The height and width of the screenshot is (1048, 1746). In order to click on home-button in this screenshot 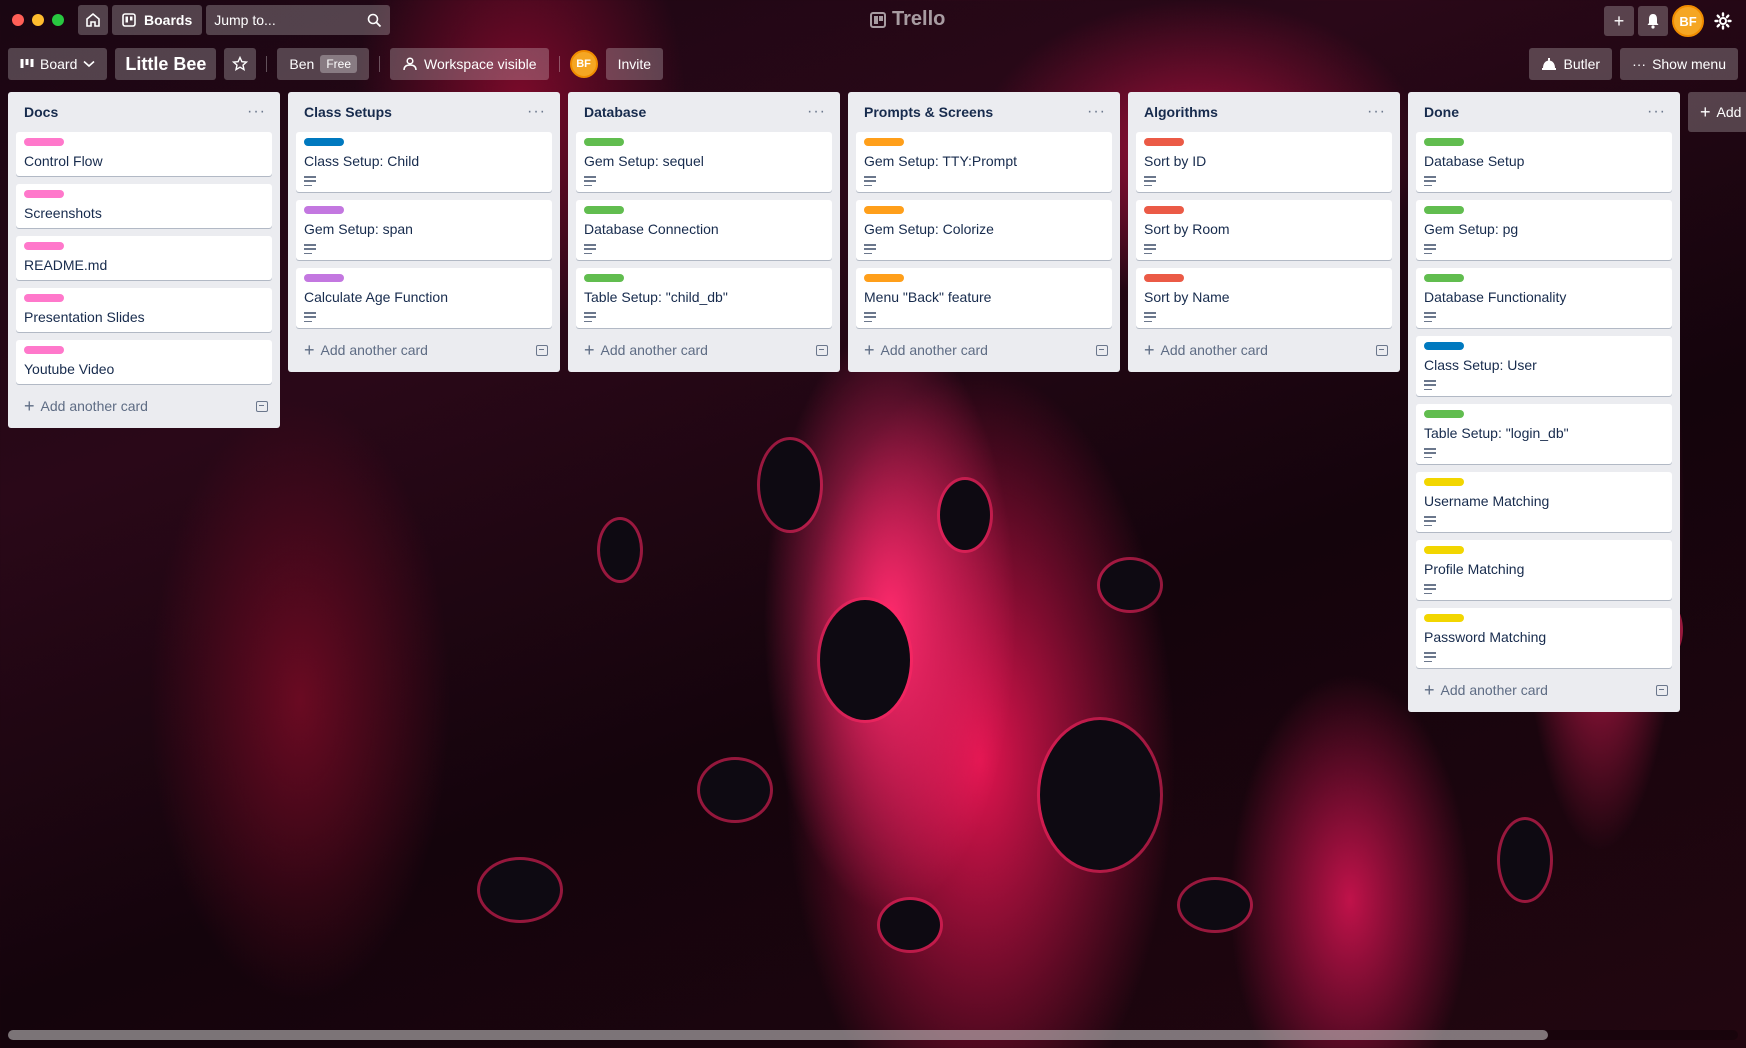, I will do `click(93, 20)`.